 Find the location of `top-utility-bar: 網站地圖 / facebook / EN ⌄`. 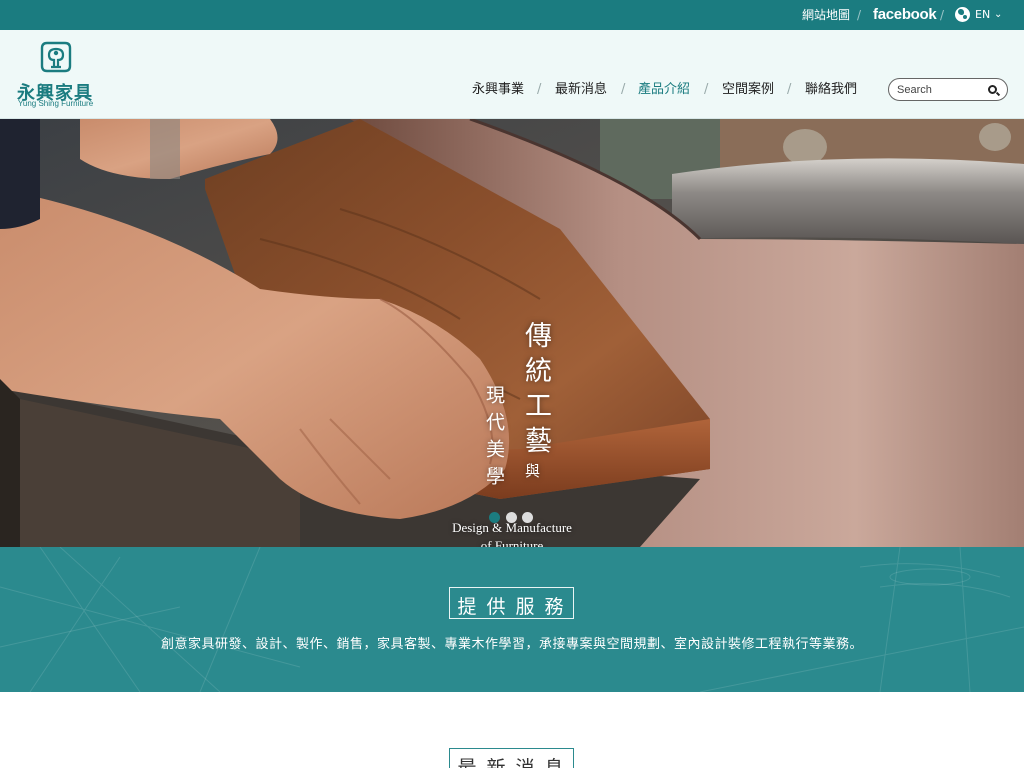

top-utility-bar: 網站地圖 / facebook / EN ⌄ is located at coordinates (512, 15).